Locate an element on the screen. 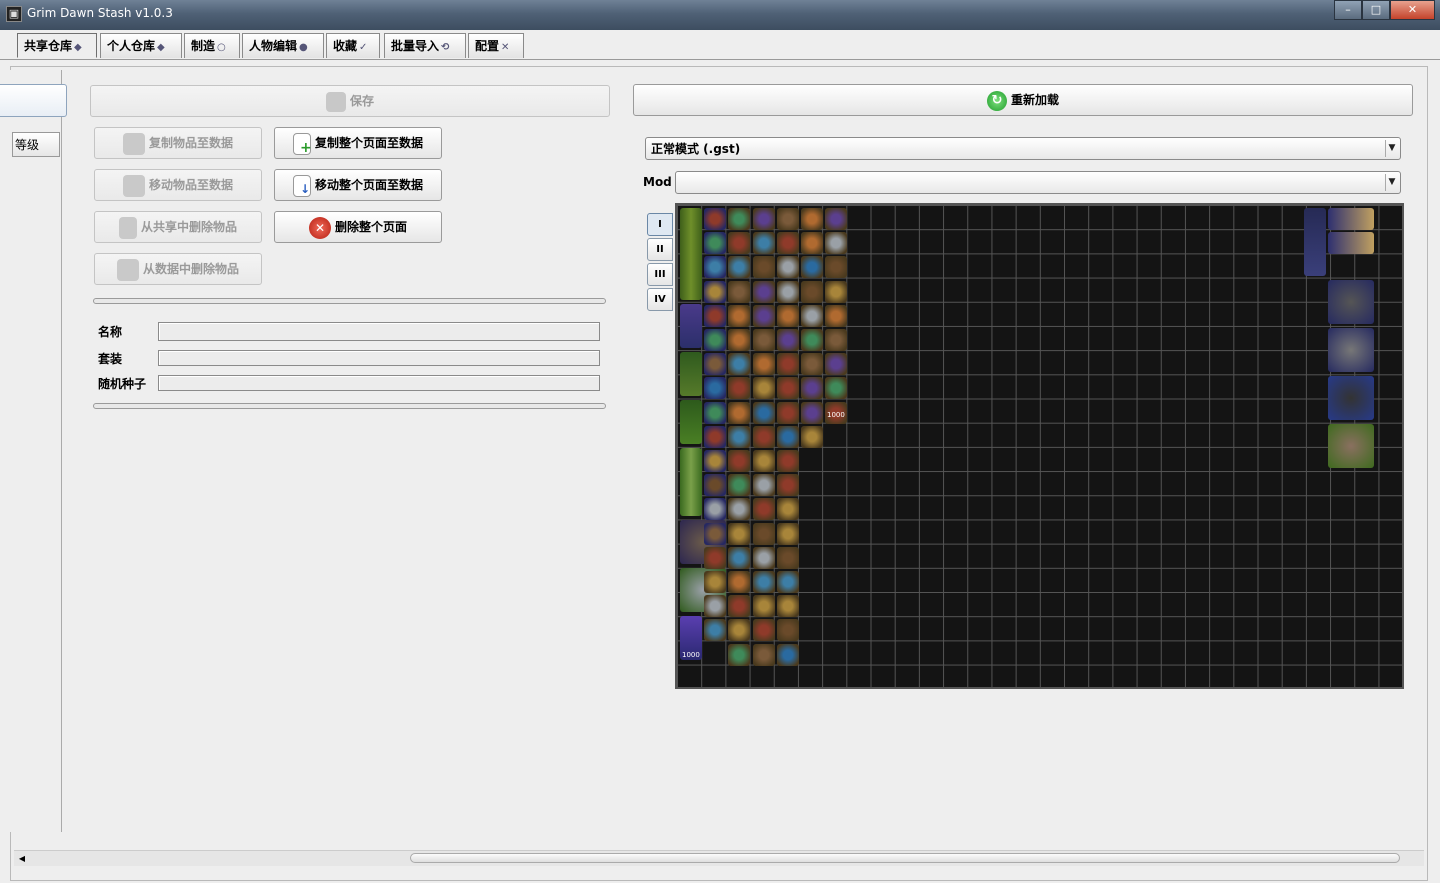 The image size is (1440, 883). name-field is located at coordinates (379, 331).